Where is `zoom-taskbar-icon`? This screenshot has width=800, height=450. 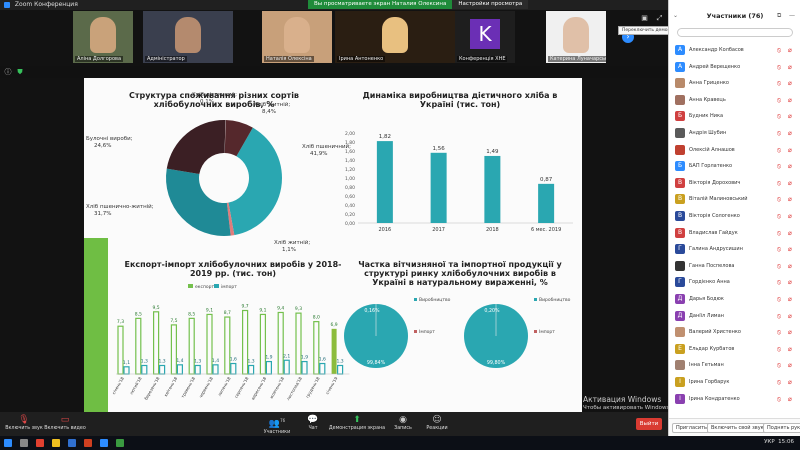 zoom-taskbar-icon is located at coordinates (104, 443).